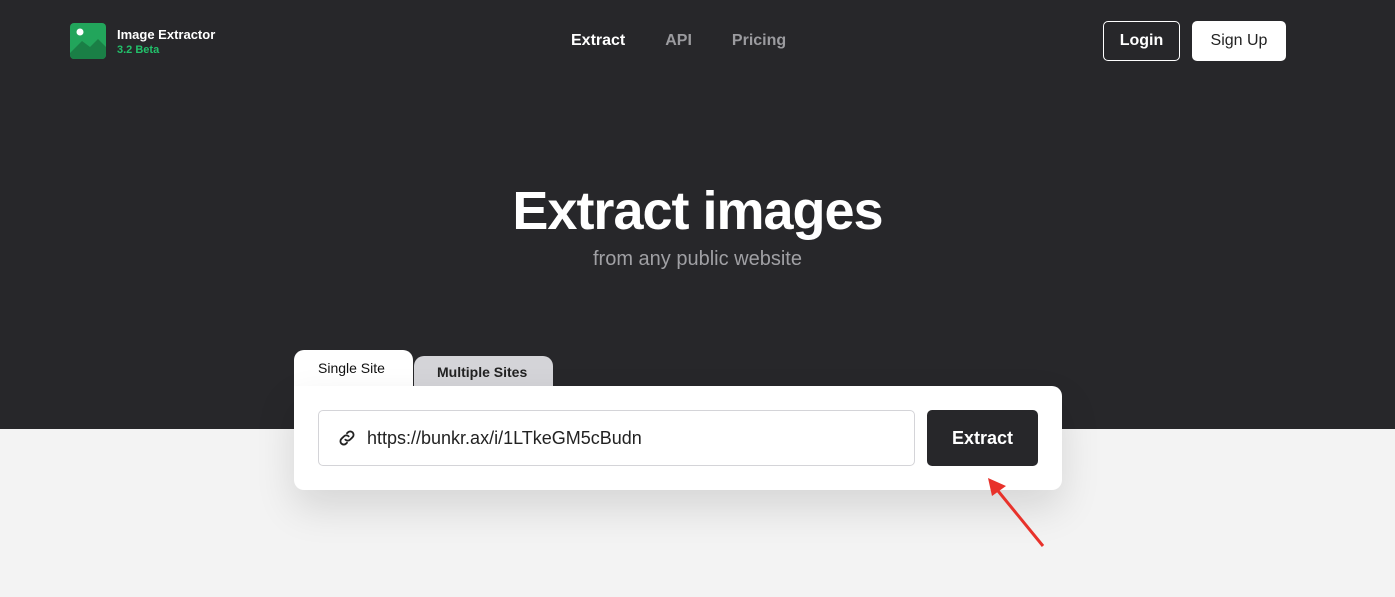 Image resolution: width=1395 pixels, height=597 pixels. I want to click on red-arrow-annotation, so click(1016, 512).